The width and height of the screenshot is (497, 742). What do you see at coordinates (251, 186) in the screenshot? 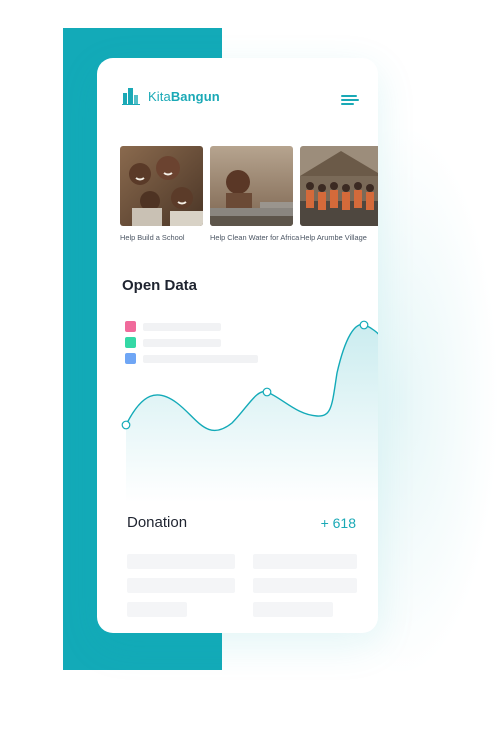
I see `campaign-photo-water` at bounding box center [251, 186].